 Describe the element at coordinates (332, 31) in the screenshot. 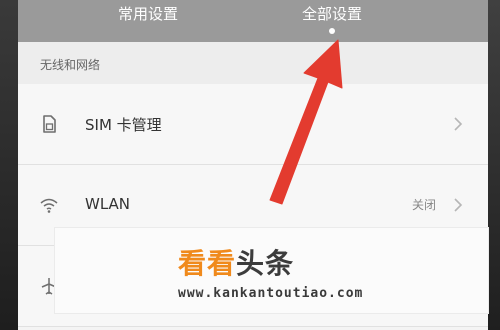

I see `active-tab-indicator` at that location.